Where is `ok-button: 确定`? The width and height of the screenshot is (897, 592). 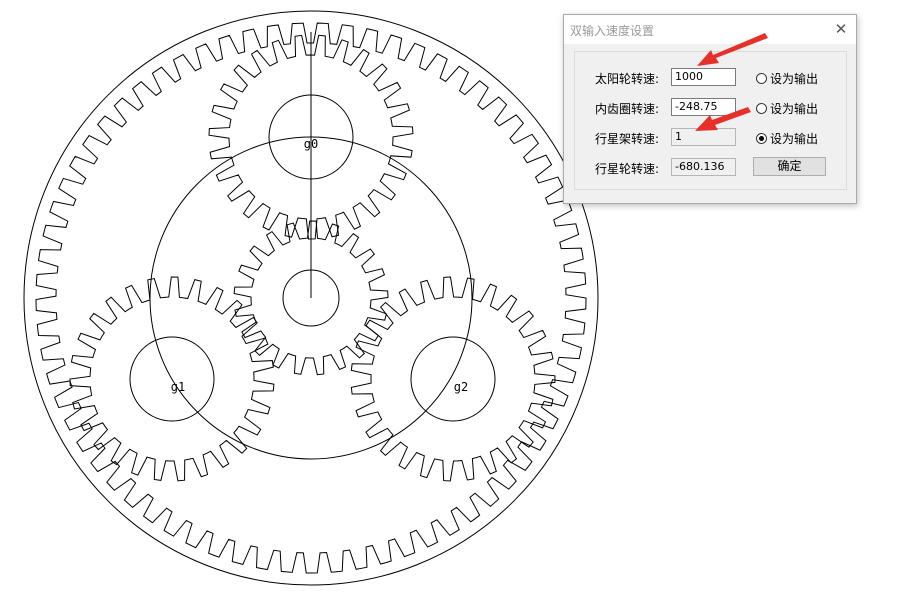 ok-button: 确定 is located at coordinates (789, 166).